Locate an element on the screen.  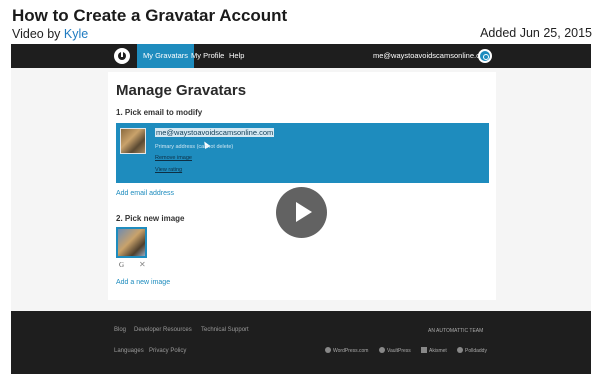
view-rating-link: View rating is located at coordinates (168, 170).